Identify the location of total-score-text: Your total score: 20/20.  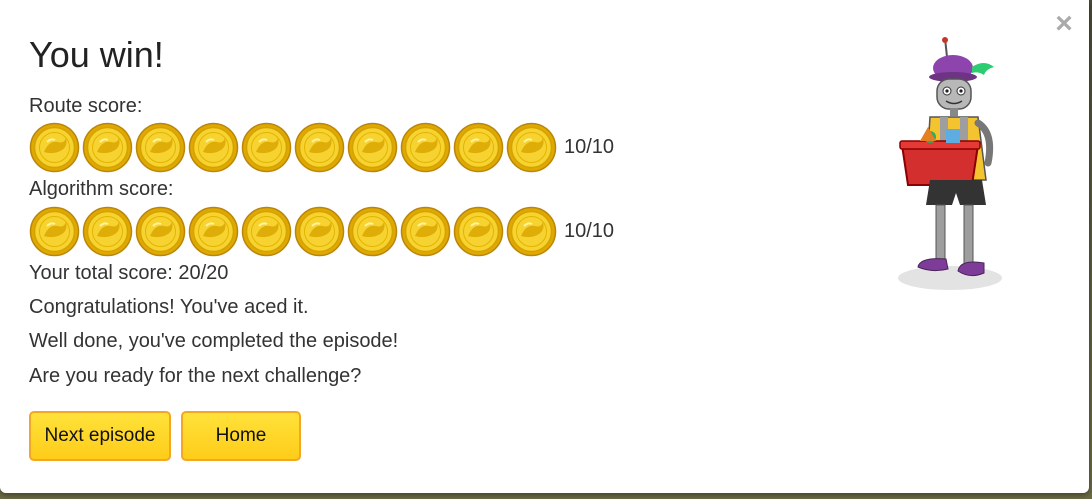
(129, 273).